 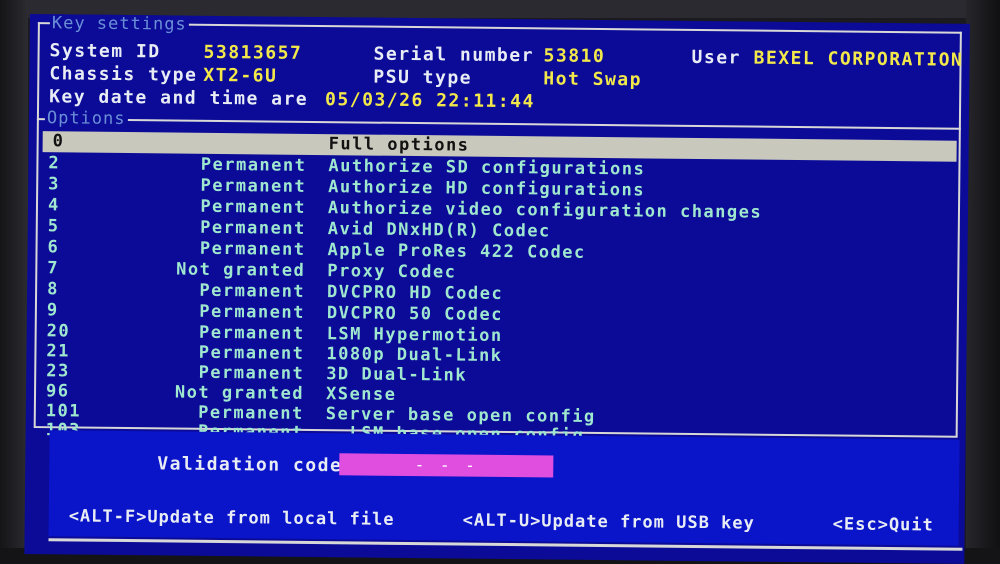 I want to click on option-description: Proxy Codec, so click(x=392, y=272).